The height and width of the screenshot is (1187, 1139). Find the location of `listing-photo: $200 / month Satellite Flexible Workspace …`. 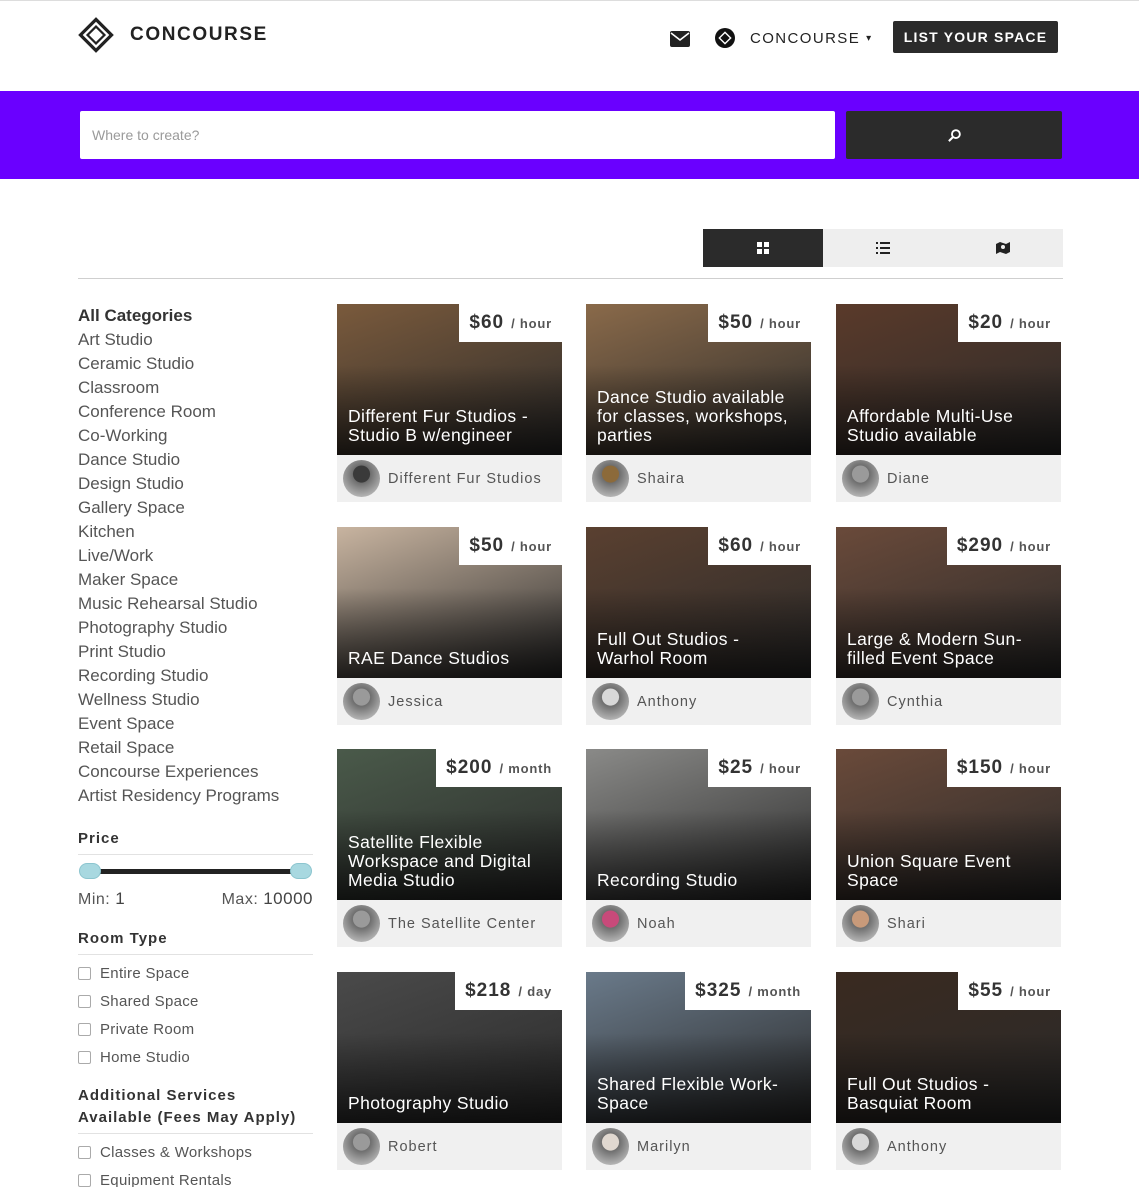

listing-photo: $200 / month Satellite Flexible Workspace … is located at coordinates (449, 824).